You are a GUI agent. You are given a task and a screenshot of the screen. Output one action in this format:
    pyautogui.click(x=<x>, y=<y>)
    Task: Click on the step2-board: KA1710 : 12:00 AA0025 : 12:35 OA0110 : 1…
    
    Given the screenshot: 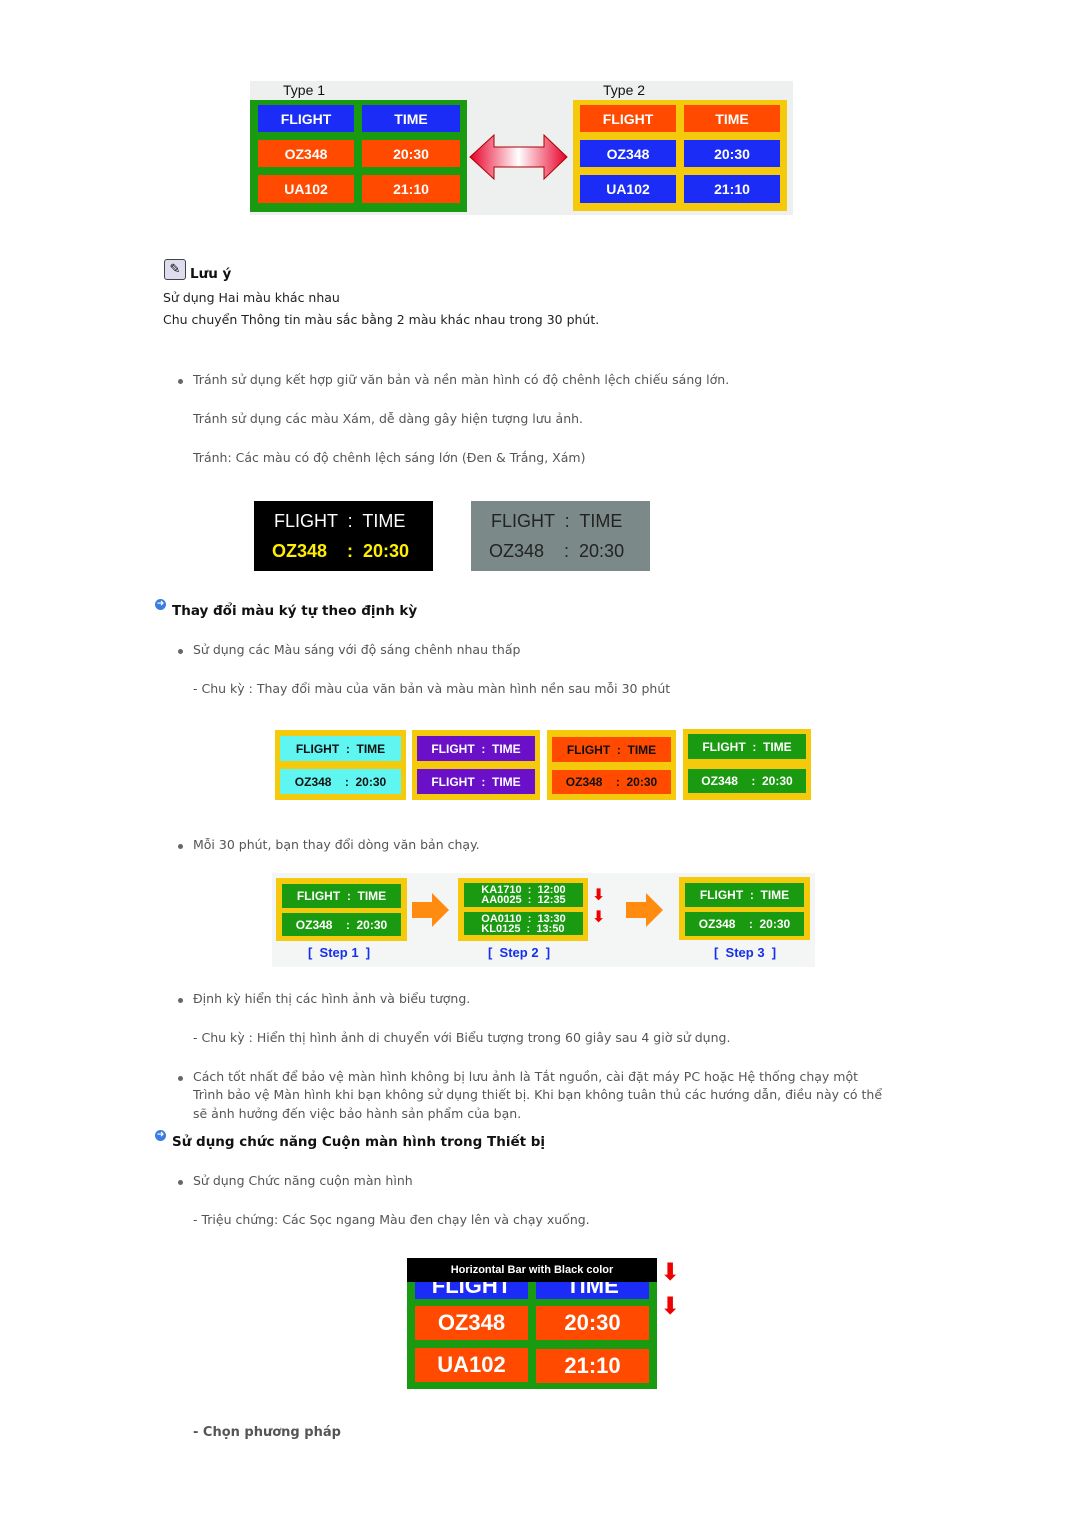 What is the action you would take?
    pyautogui.click(x=523, y=909)
    